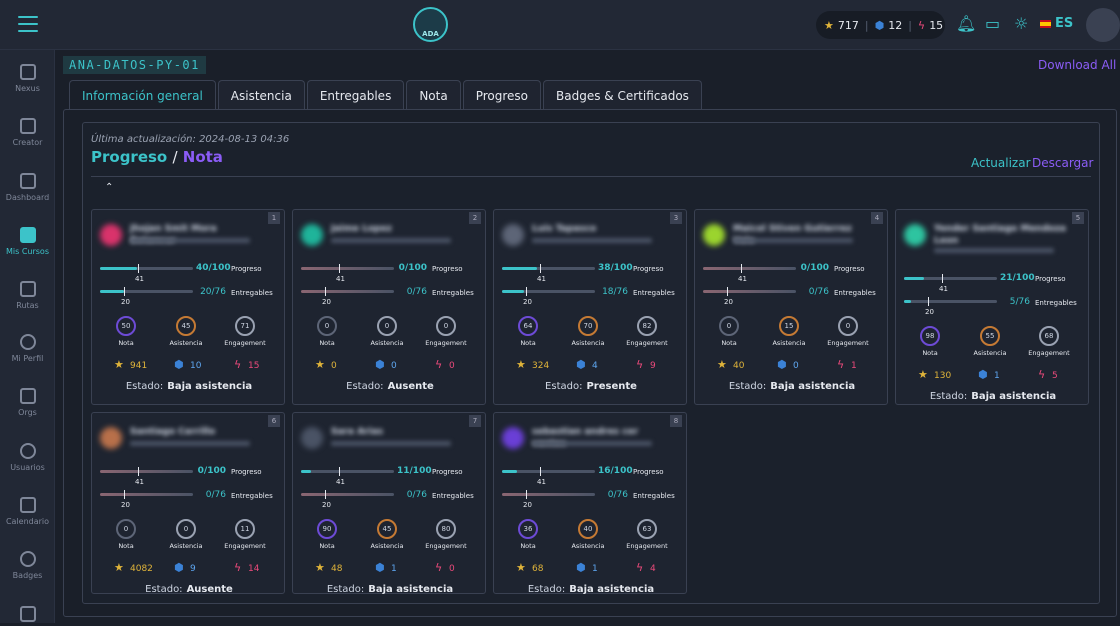  What do you see at coordinates (475, 421) in the screenshot?
I see `card-number: 7` at bounding box center [475, 421].